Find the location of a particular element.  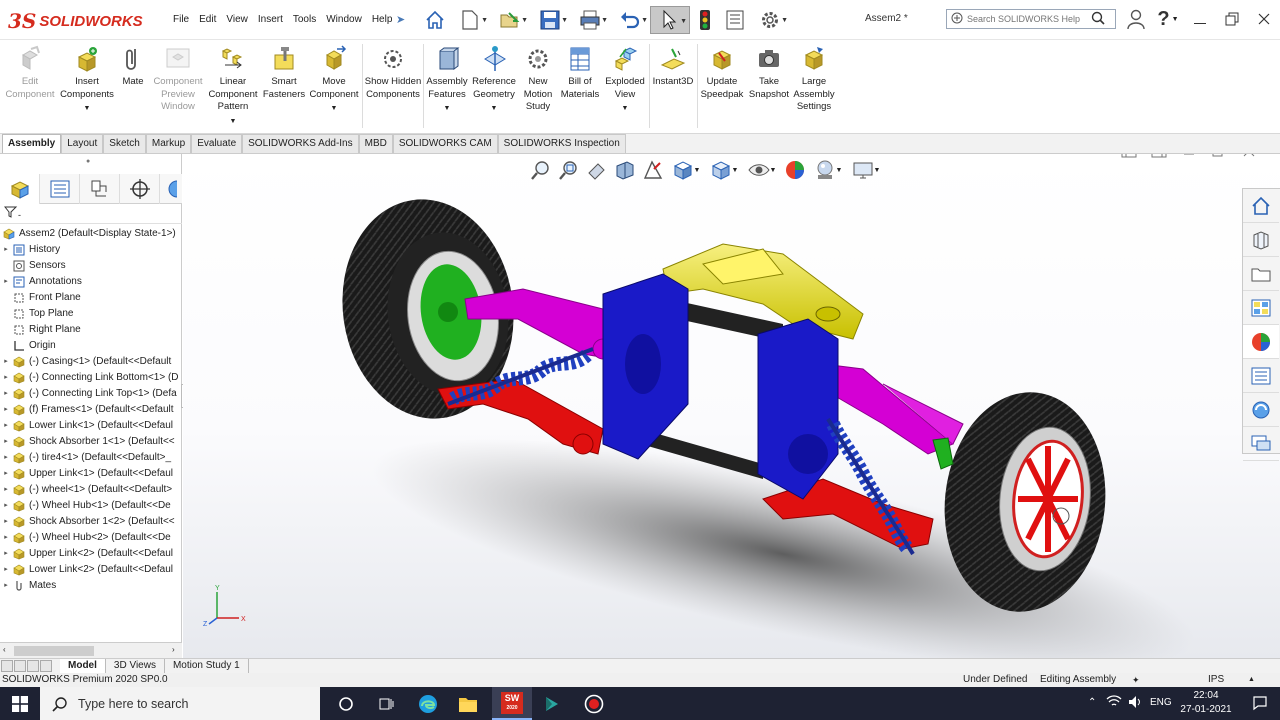

tree-item: ▸ (-) Connecting Link Bottom<1> (D is located at coordinates (91, 378).